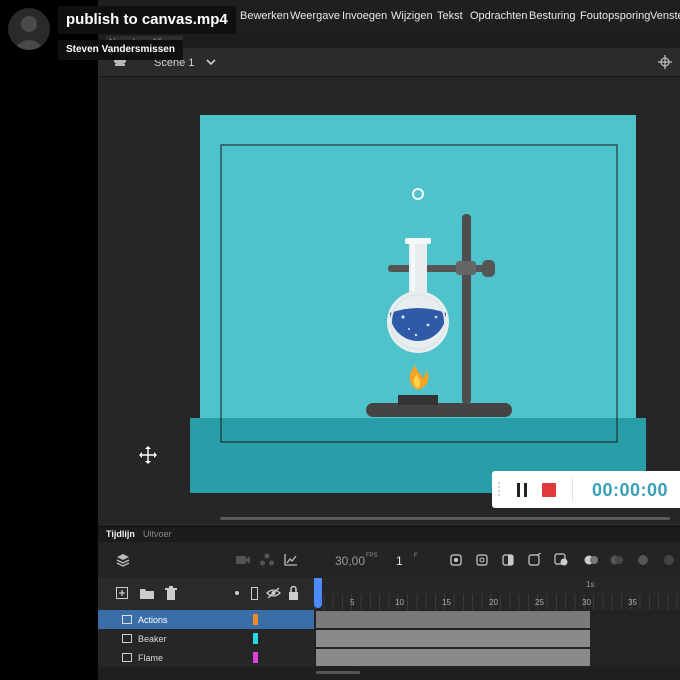 This screenshot has width=680, height=680. What do you see at coordinates (350, 561) in the screenshot?
I see `fps-value: 30,00` at bounding box center [350, 561].